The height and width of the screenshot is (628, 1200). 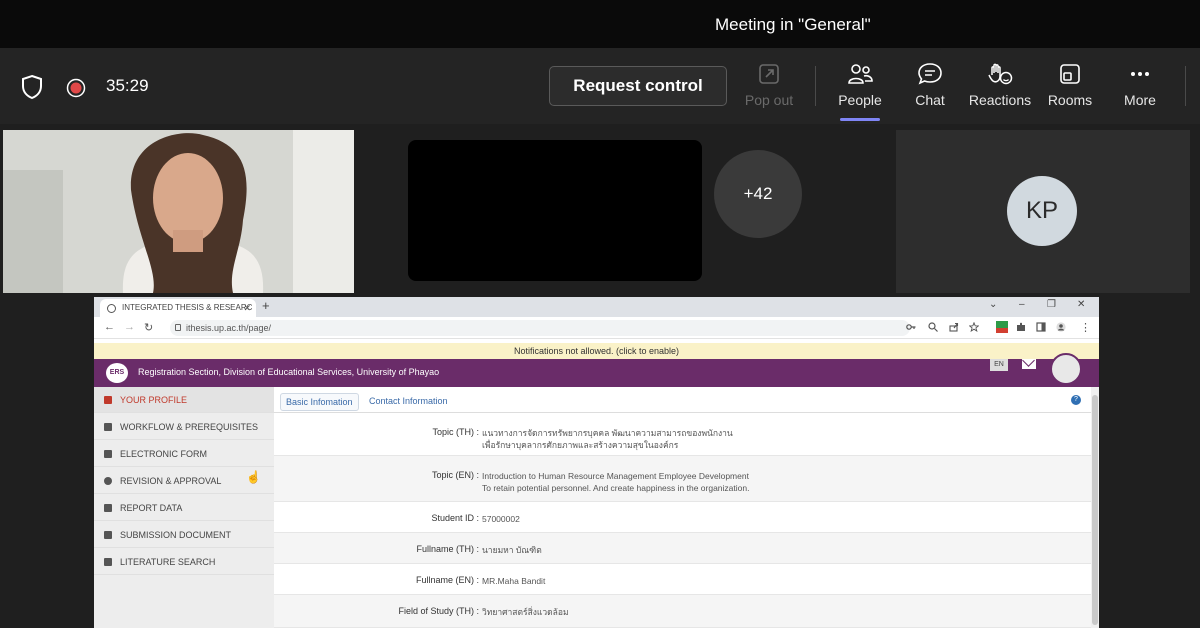 What do you see at coordinates (1029, 364) in the screenshot?
I see `mail-icon` at bounding box center [1029, 364].